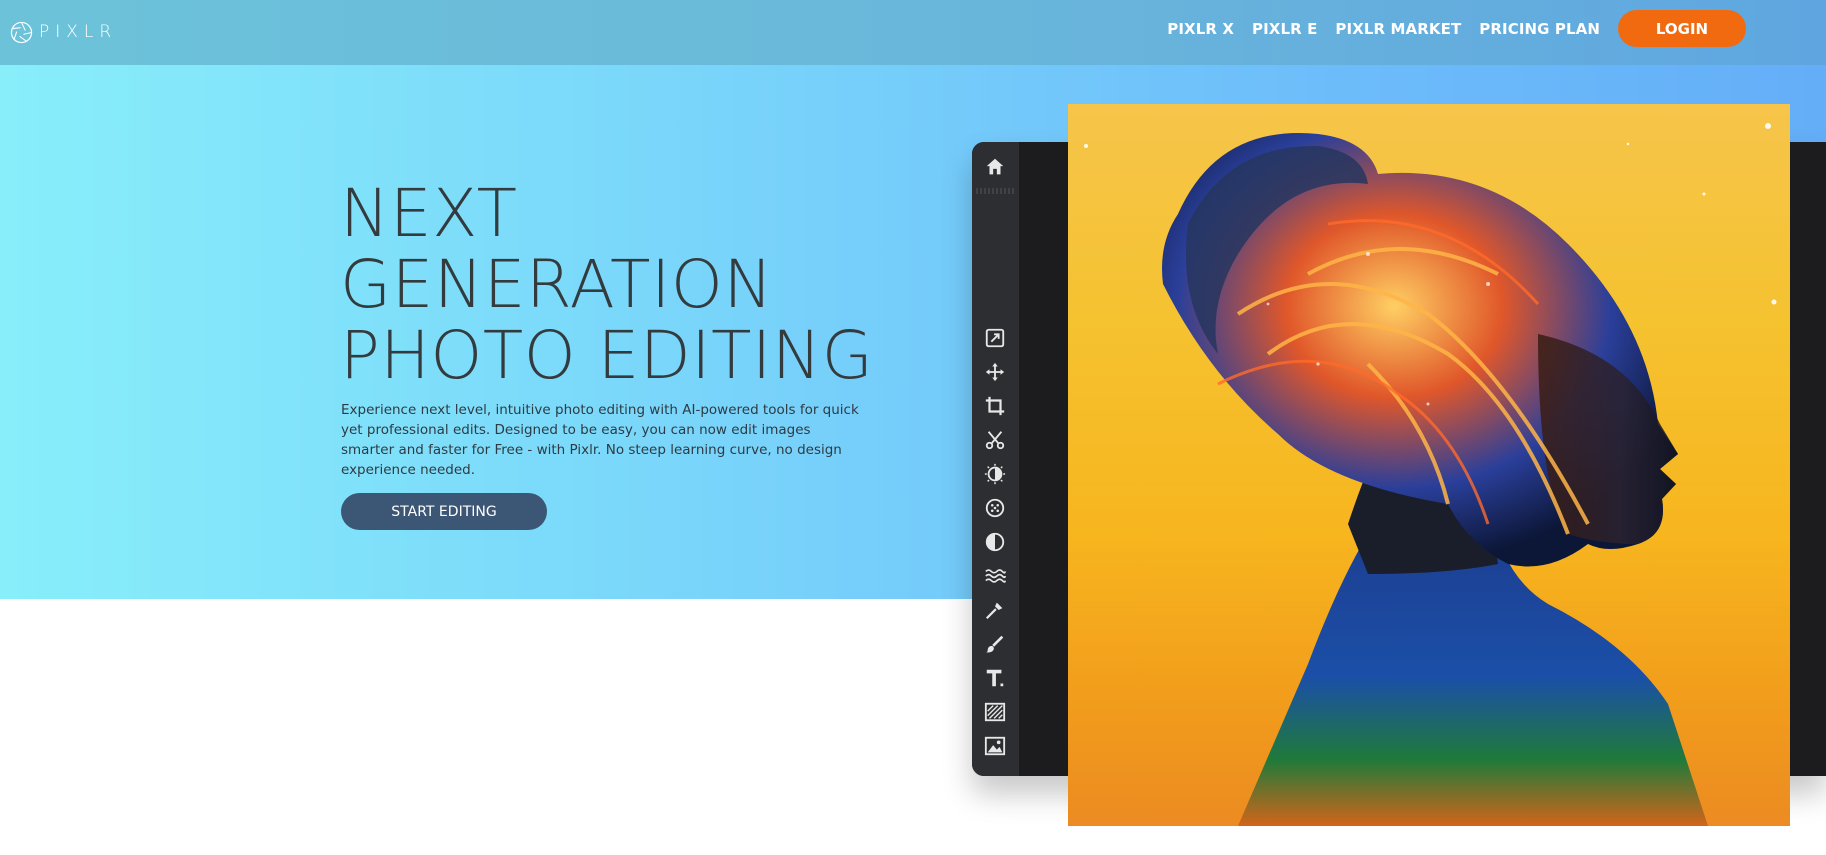 This screenshot has width=1826, height=855. I want to click on nav-link-pixlr-e: PIXLR E, so click(1284, 29).